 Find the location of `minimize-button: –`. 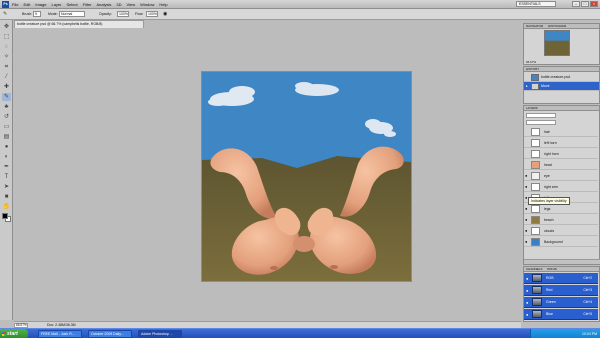

minimize-button: – is located at coordinates (576, 4).